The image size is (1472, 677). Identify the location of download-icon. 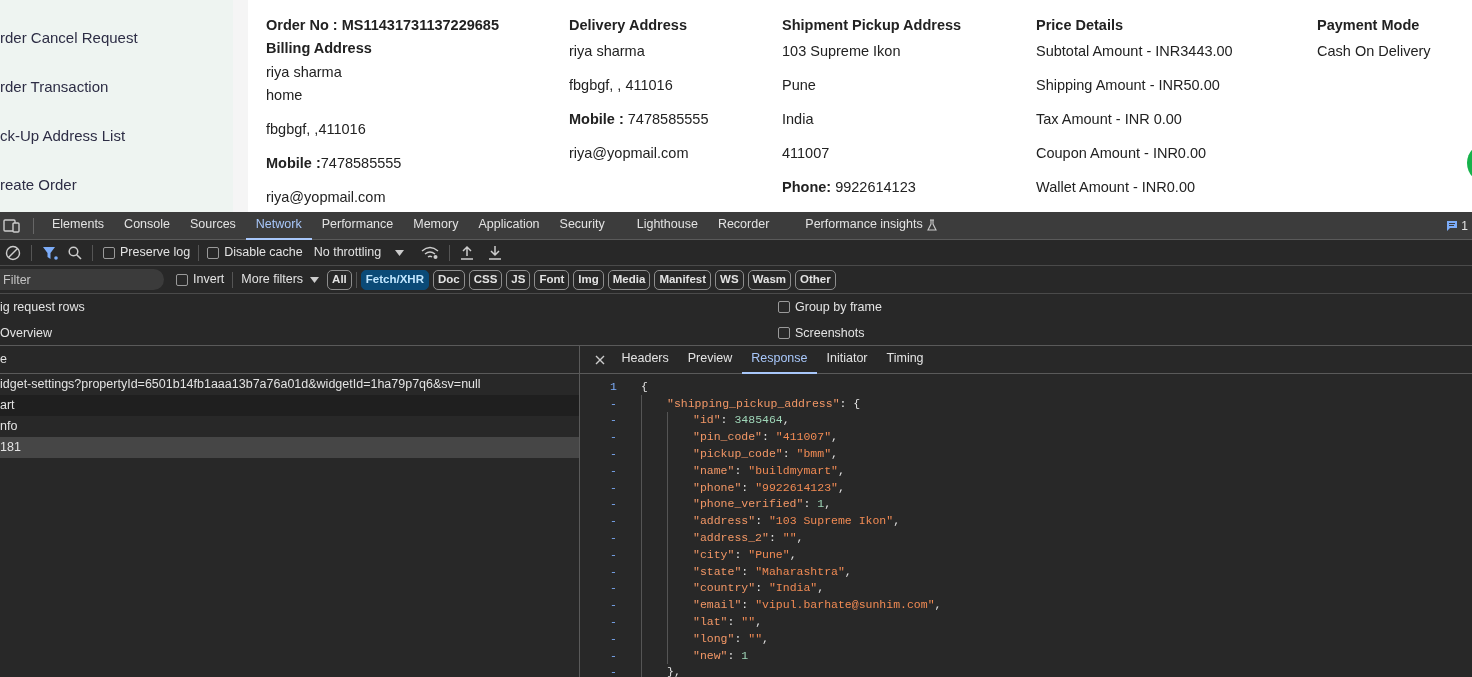
(495, 252).